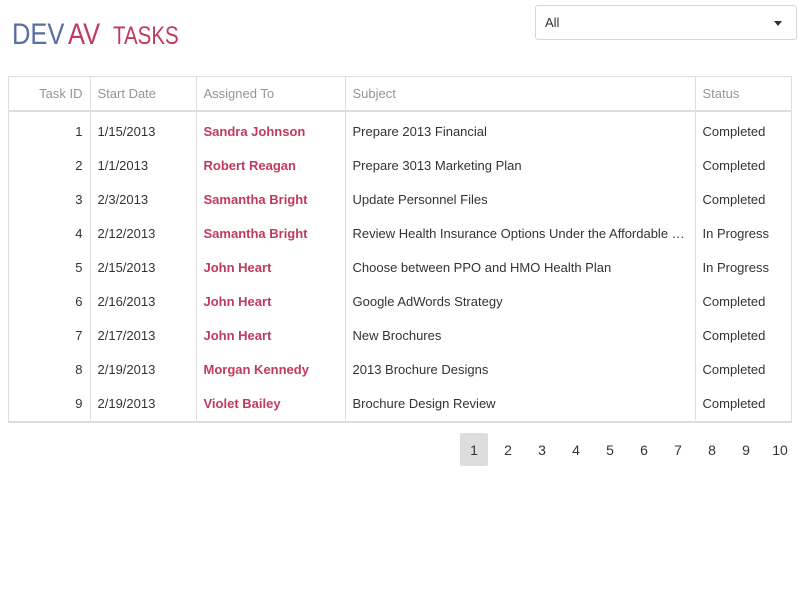 This screenshot has width=800, height=600. Describe the element at coordinates (50, 301) in the screenshot. I see `task-id-cell: 6` at that location.